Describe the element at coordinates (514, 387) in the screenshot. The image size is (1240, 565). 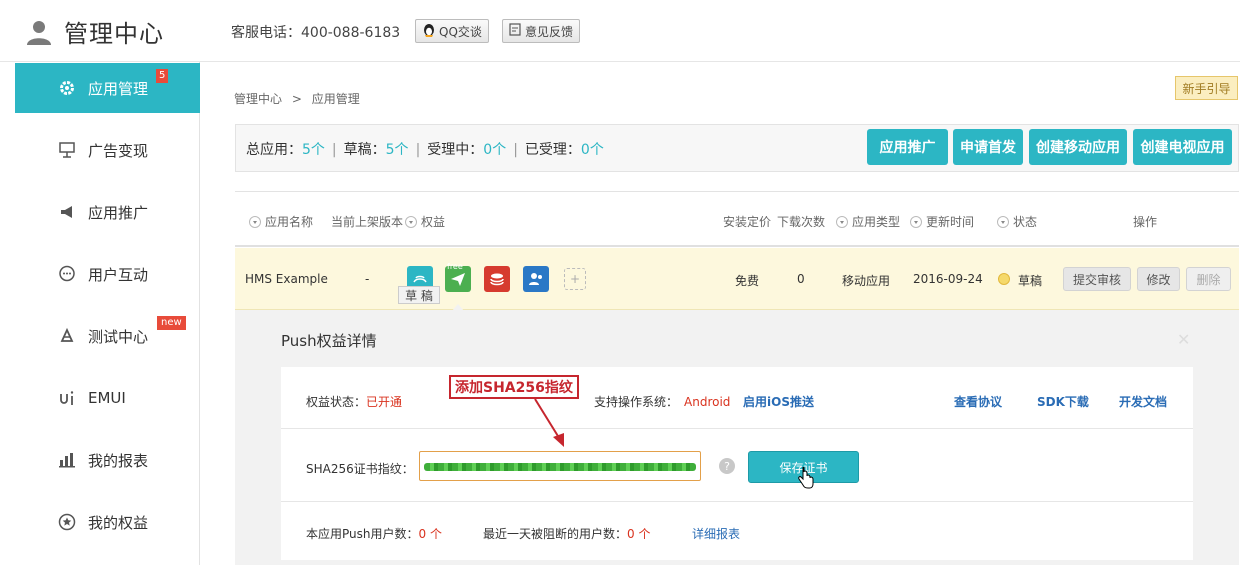
I see `annotation-label: 添加SHA256指纹` at that location.